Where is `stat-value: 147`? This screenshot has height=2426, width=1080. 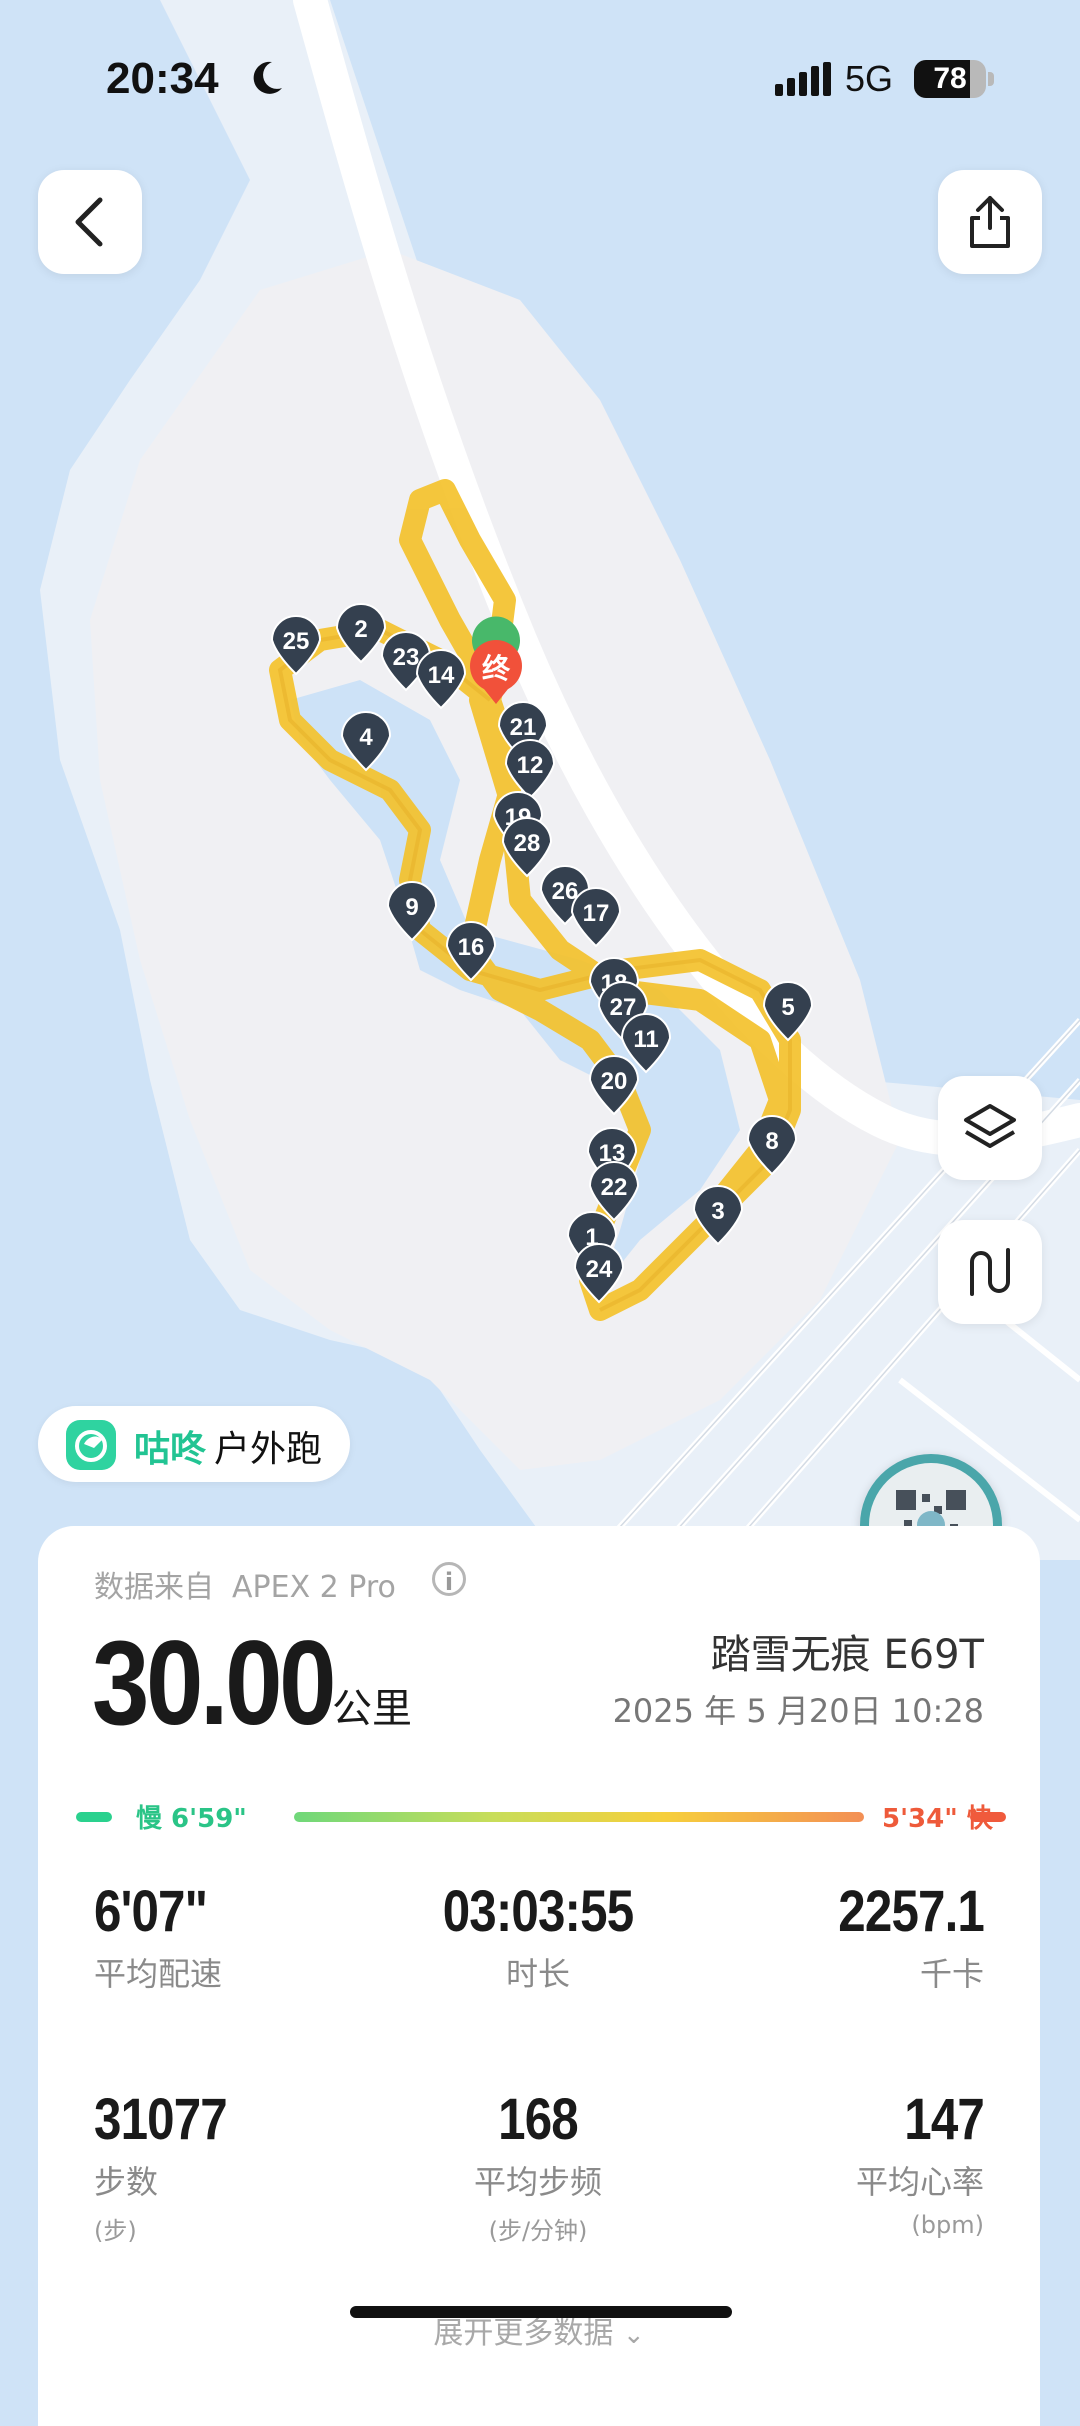 stat-value: 147 is located at coordinates (944, 2119).